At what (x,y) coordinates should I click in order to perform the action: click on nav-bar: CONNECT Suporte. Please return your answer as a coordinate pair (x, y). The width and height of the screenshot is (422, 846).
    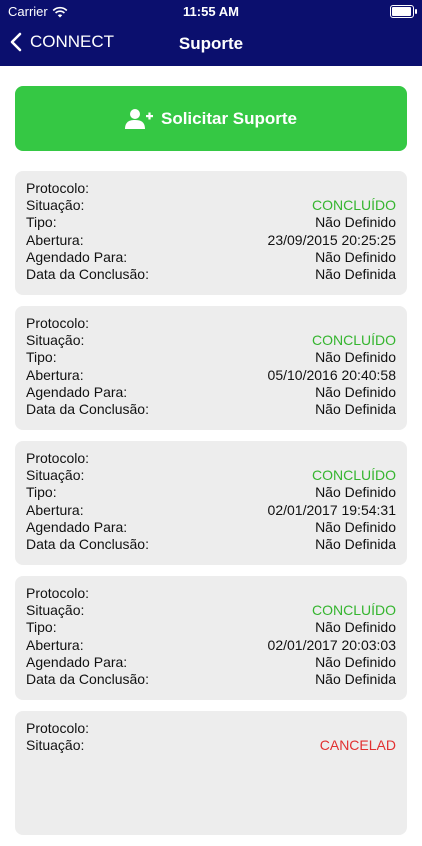
    Looking at the image, I should click on (211, 44).